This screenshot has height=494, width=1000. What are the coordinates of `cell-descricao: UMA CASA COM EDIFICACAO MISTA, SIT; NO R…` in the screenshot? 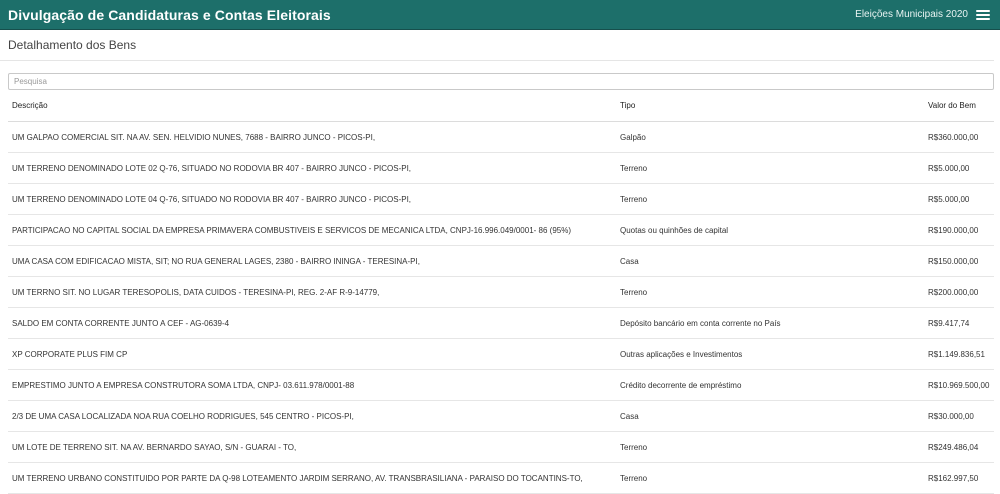 It's located at (312, 261).